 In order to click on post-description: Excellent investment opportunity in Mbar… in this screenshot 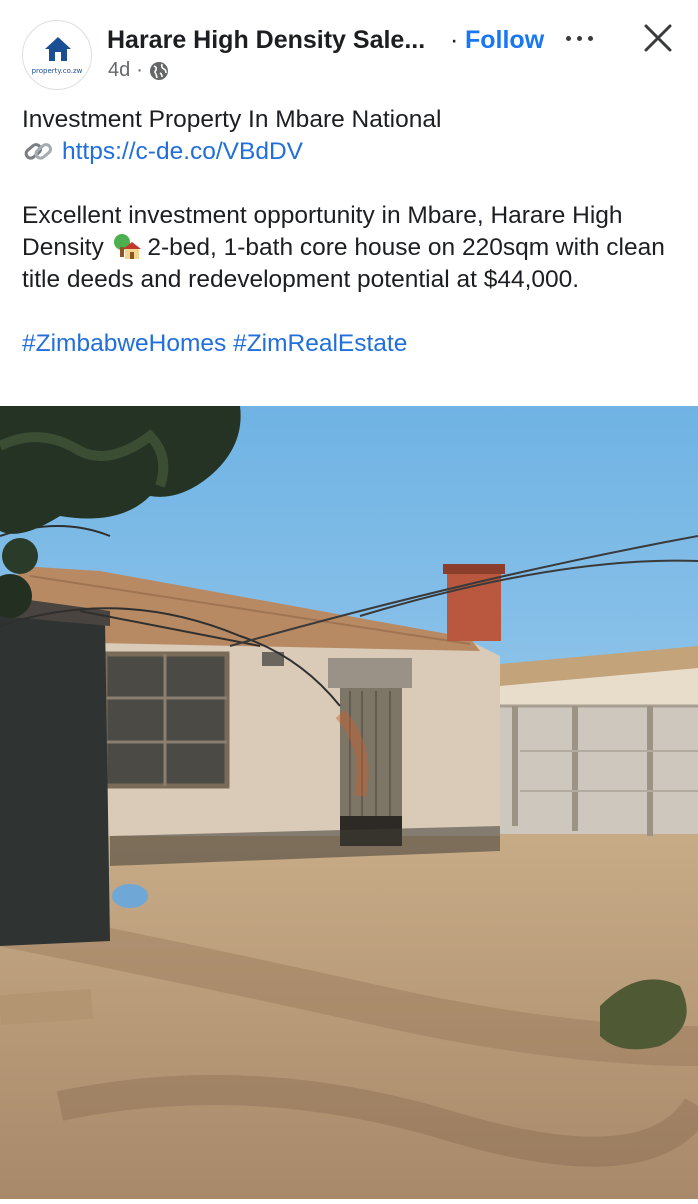, I will do `click(352, 248)`.